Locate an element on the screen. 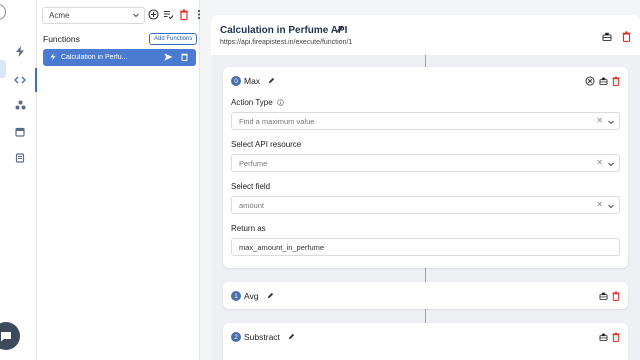  api-resource-label: Select API resource is located at coordinates (266, 144).